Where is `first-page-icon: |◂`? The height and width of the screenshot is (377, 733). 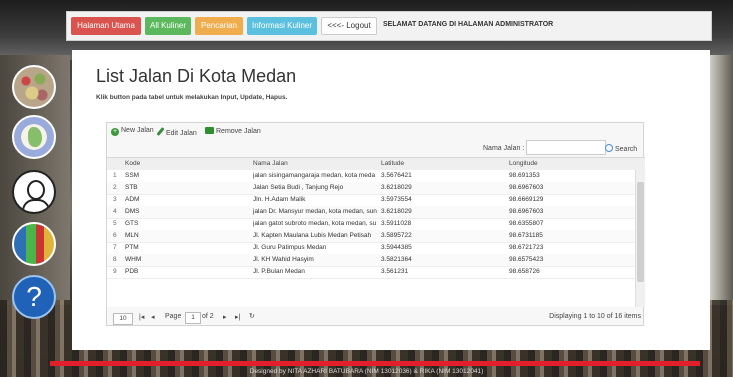
first-page-icon: |◂ is located at coordinates (141, 317).